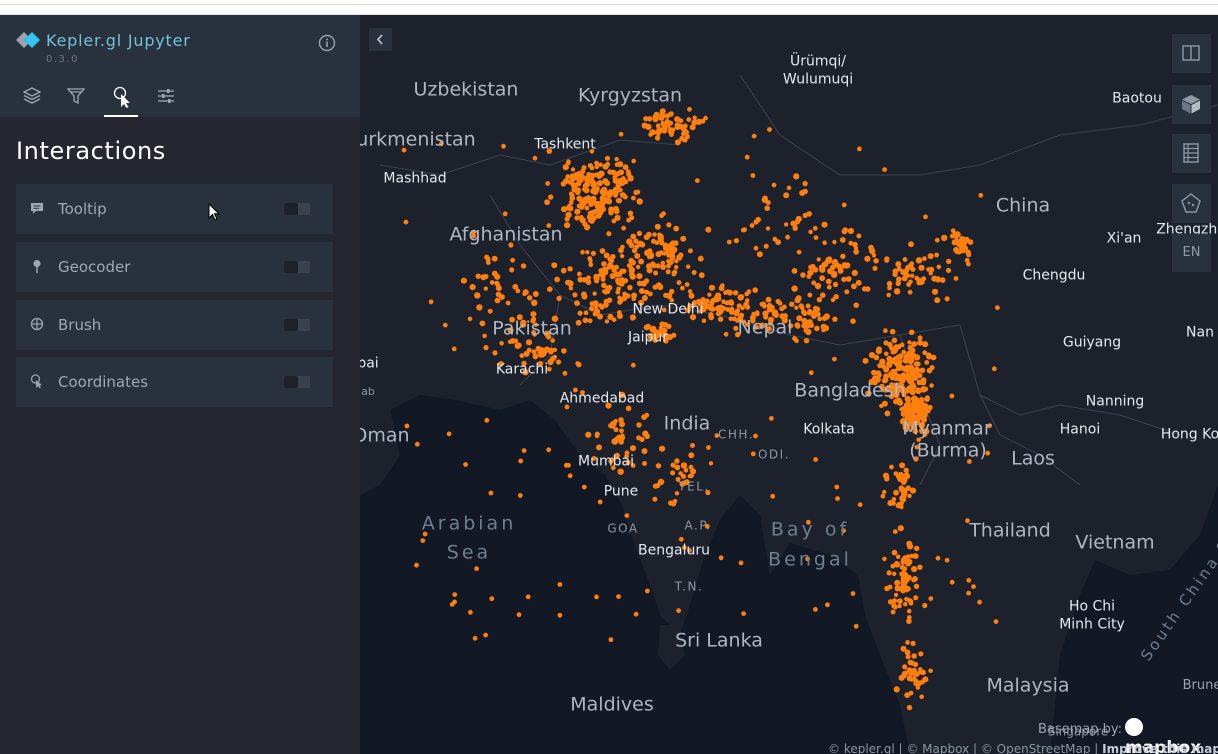 This screenshot has height=754, width=1218. What do you see at coordinates (76, 98) in the screenshot?
I see `tab-filters` at bounding box center [76, 98].